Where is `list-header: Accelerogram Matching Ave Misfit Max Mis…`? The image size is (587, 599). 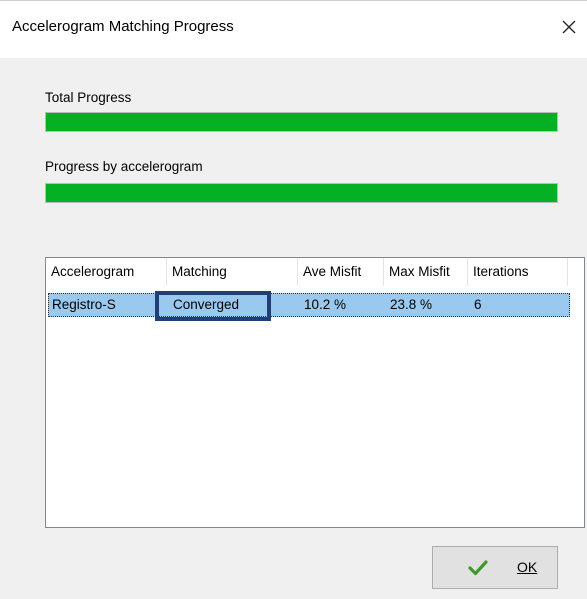 list-header: Accelerogram Matching Ave Misfit Max Mis… is located at coordinates (315, 272).